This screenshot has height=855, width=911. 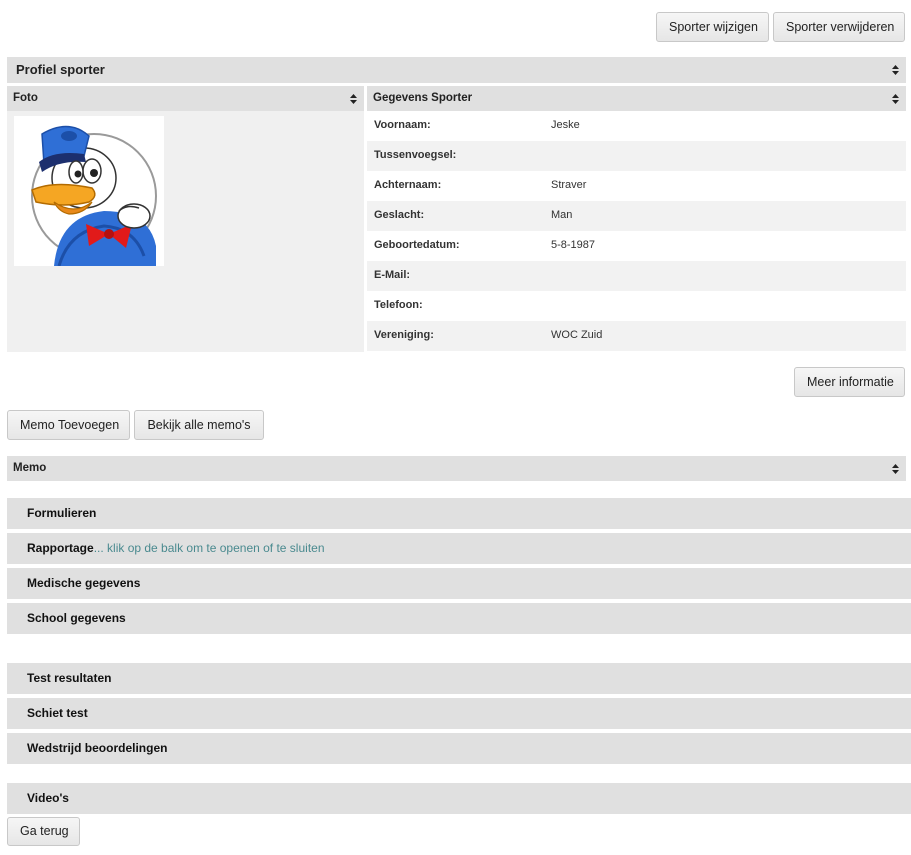 I want to click on profile-title: Profiel sporter, so click(x=60, y=69).